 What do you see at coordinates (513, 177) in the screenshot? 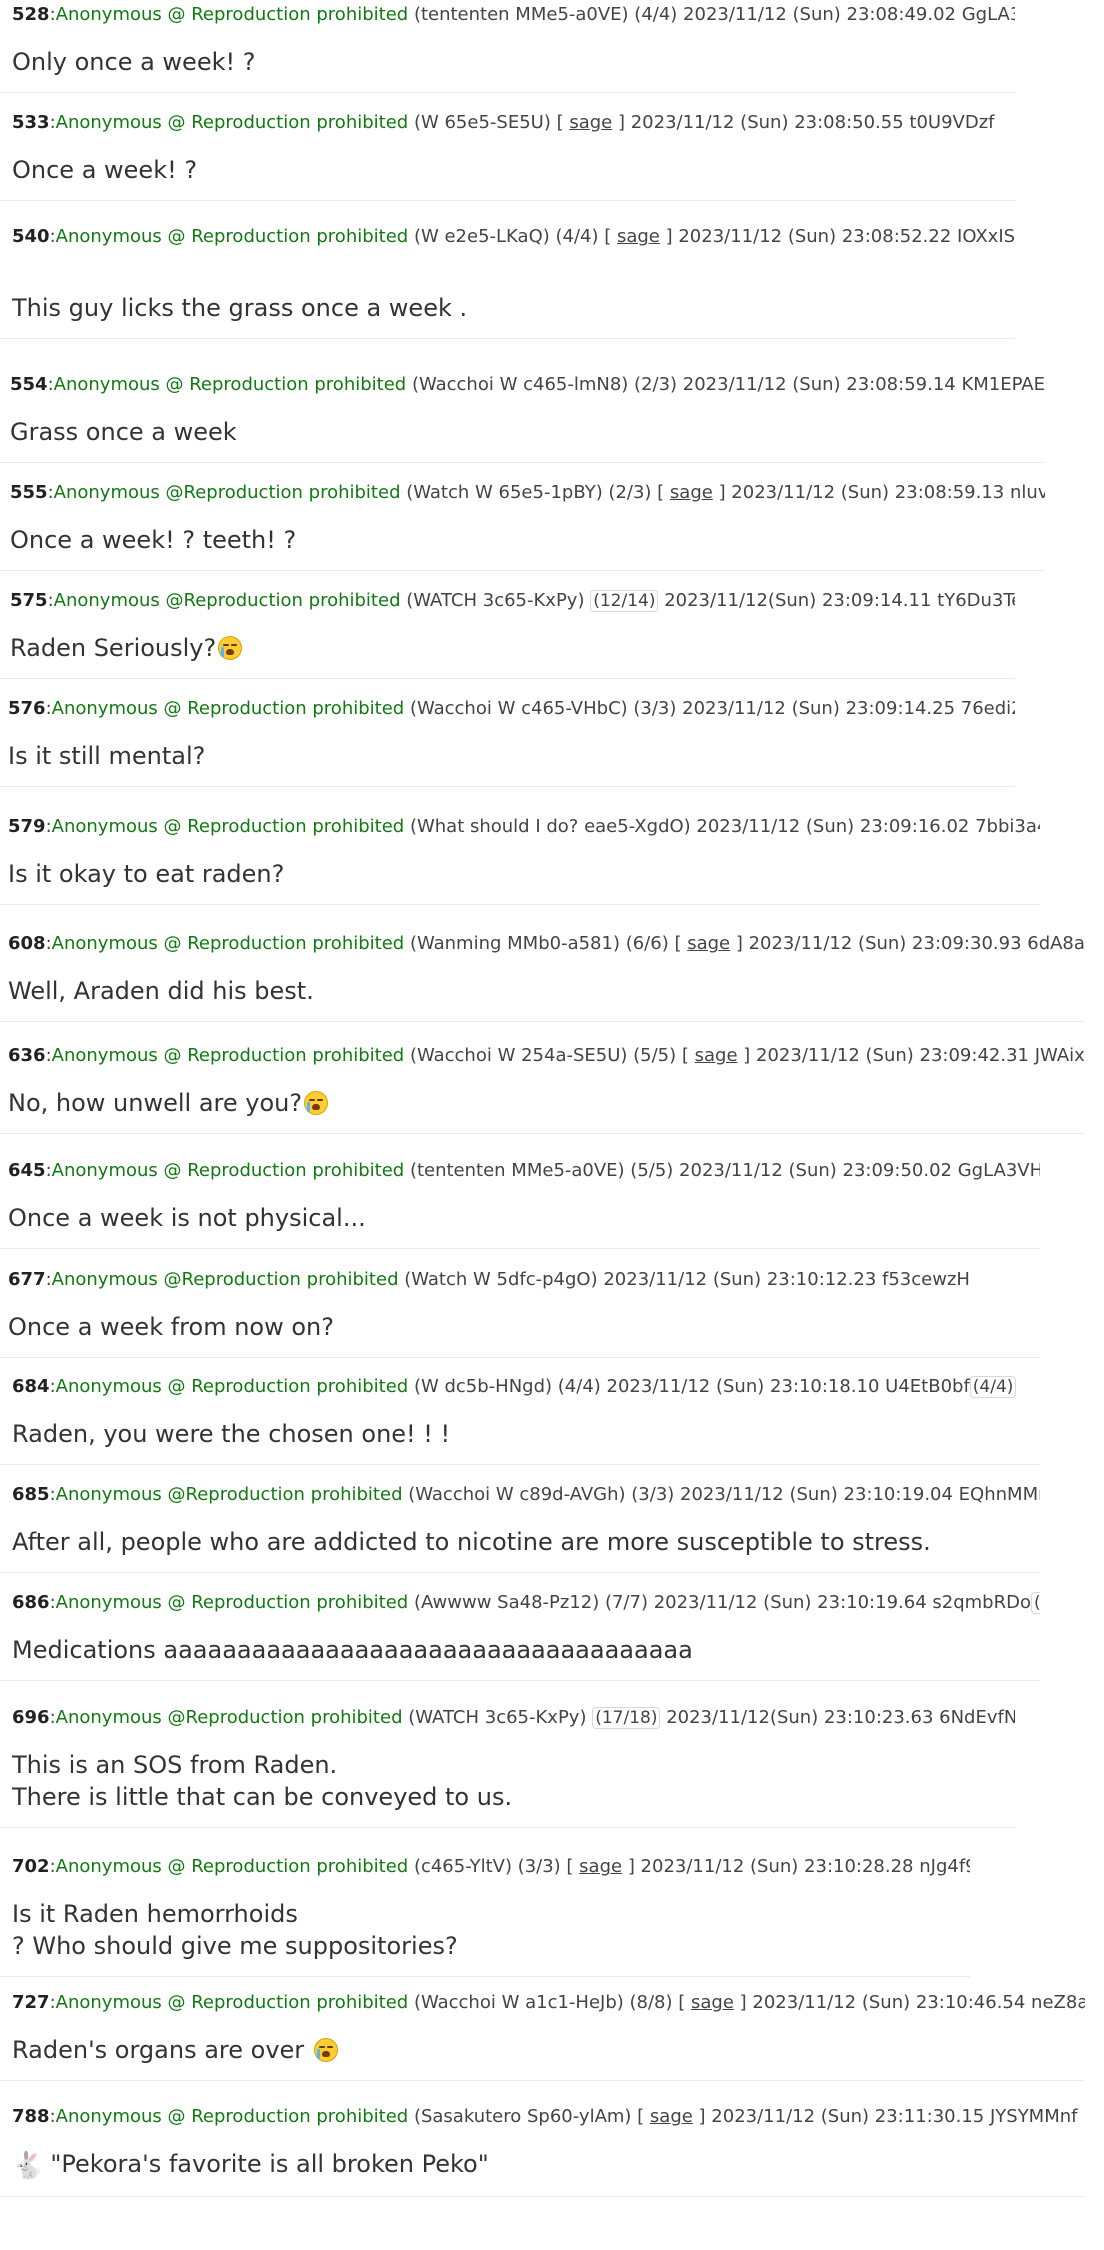
I see `post-body: Once a week! ?` at bounding box center [513, 177].